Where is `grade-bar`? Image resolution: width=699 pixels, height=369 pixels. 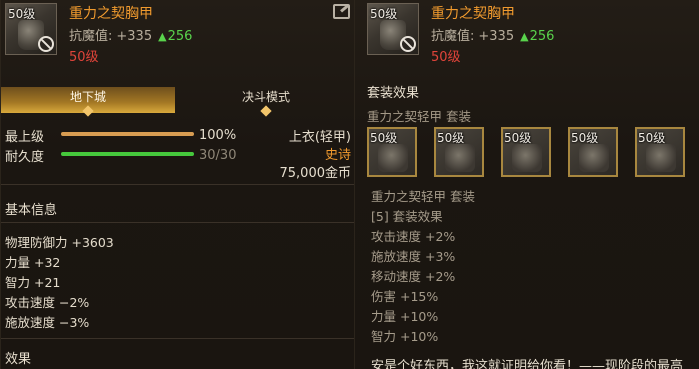
grade-bar is located at coordinates (127, 134).